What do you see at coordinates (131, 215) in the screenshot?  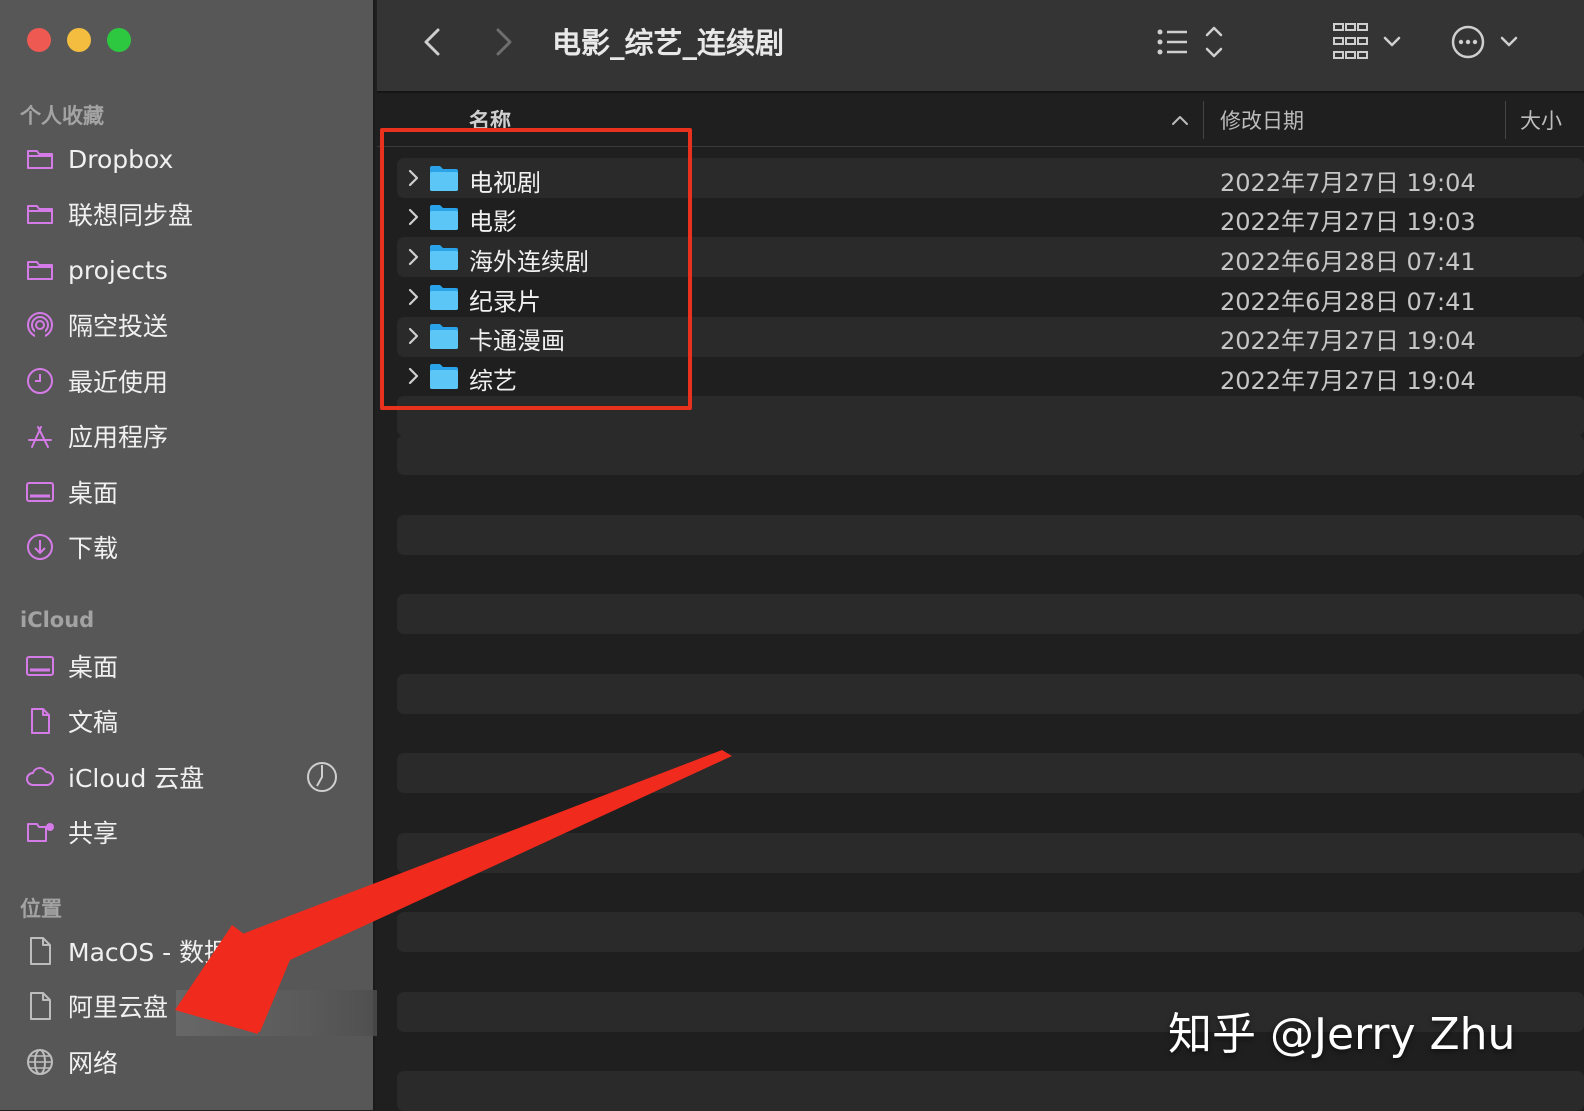 I see `sidebar-item-label: 联想同步盘` at bounding box center [131, 215].